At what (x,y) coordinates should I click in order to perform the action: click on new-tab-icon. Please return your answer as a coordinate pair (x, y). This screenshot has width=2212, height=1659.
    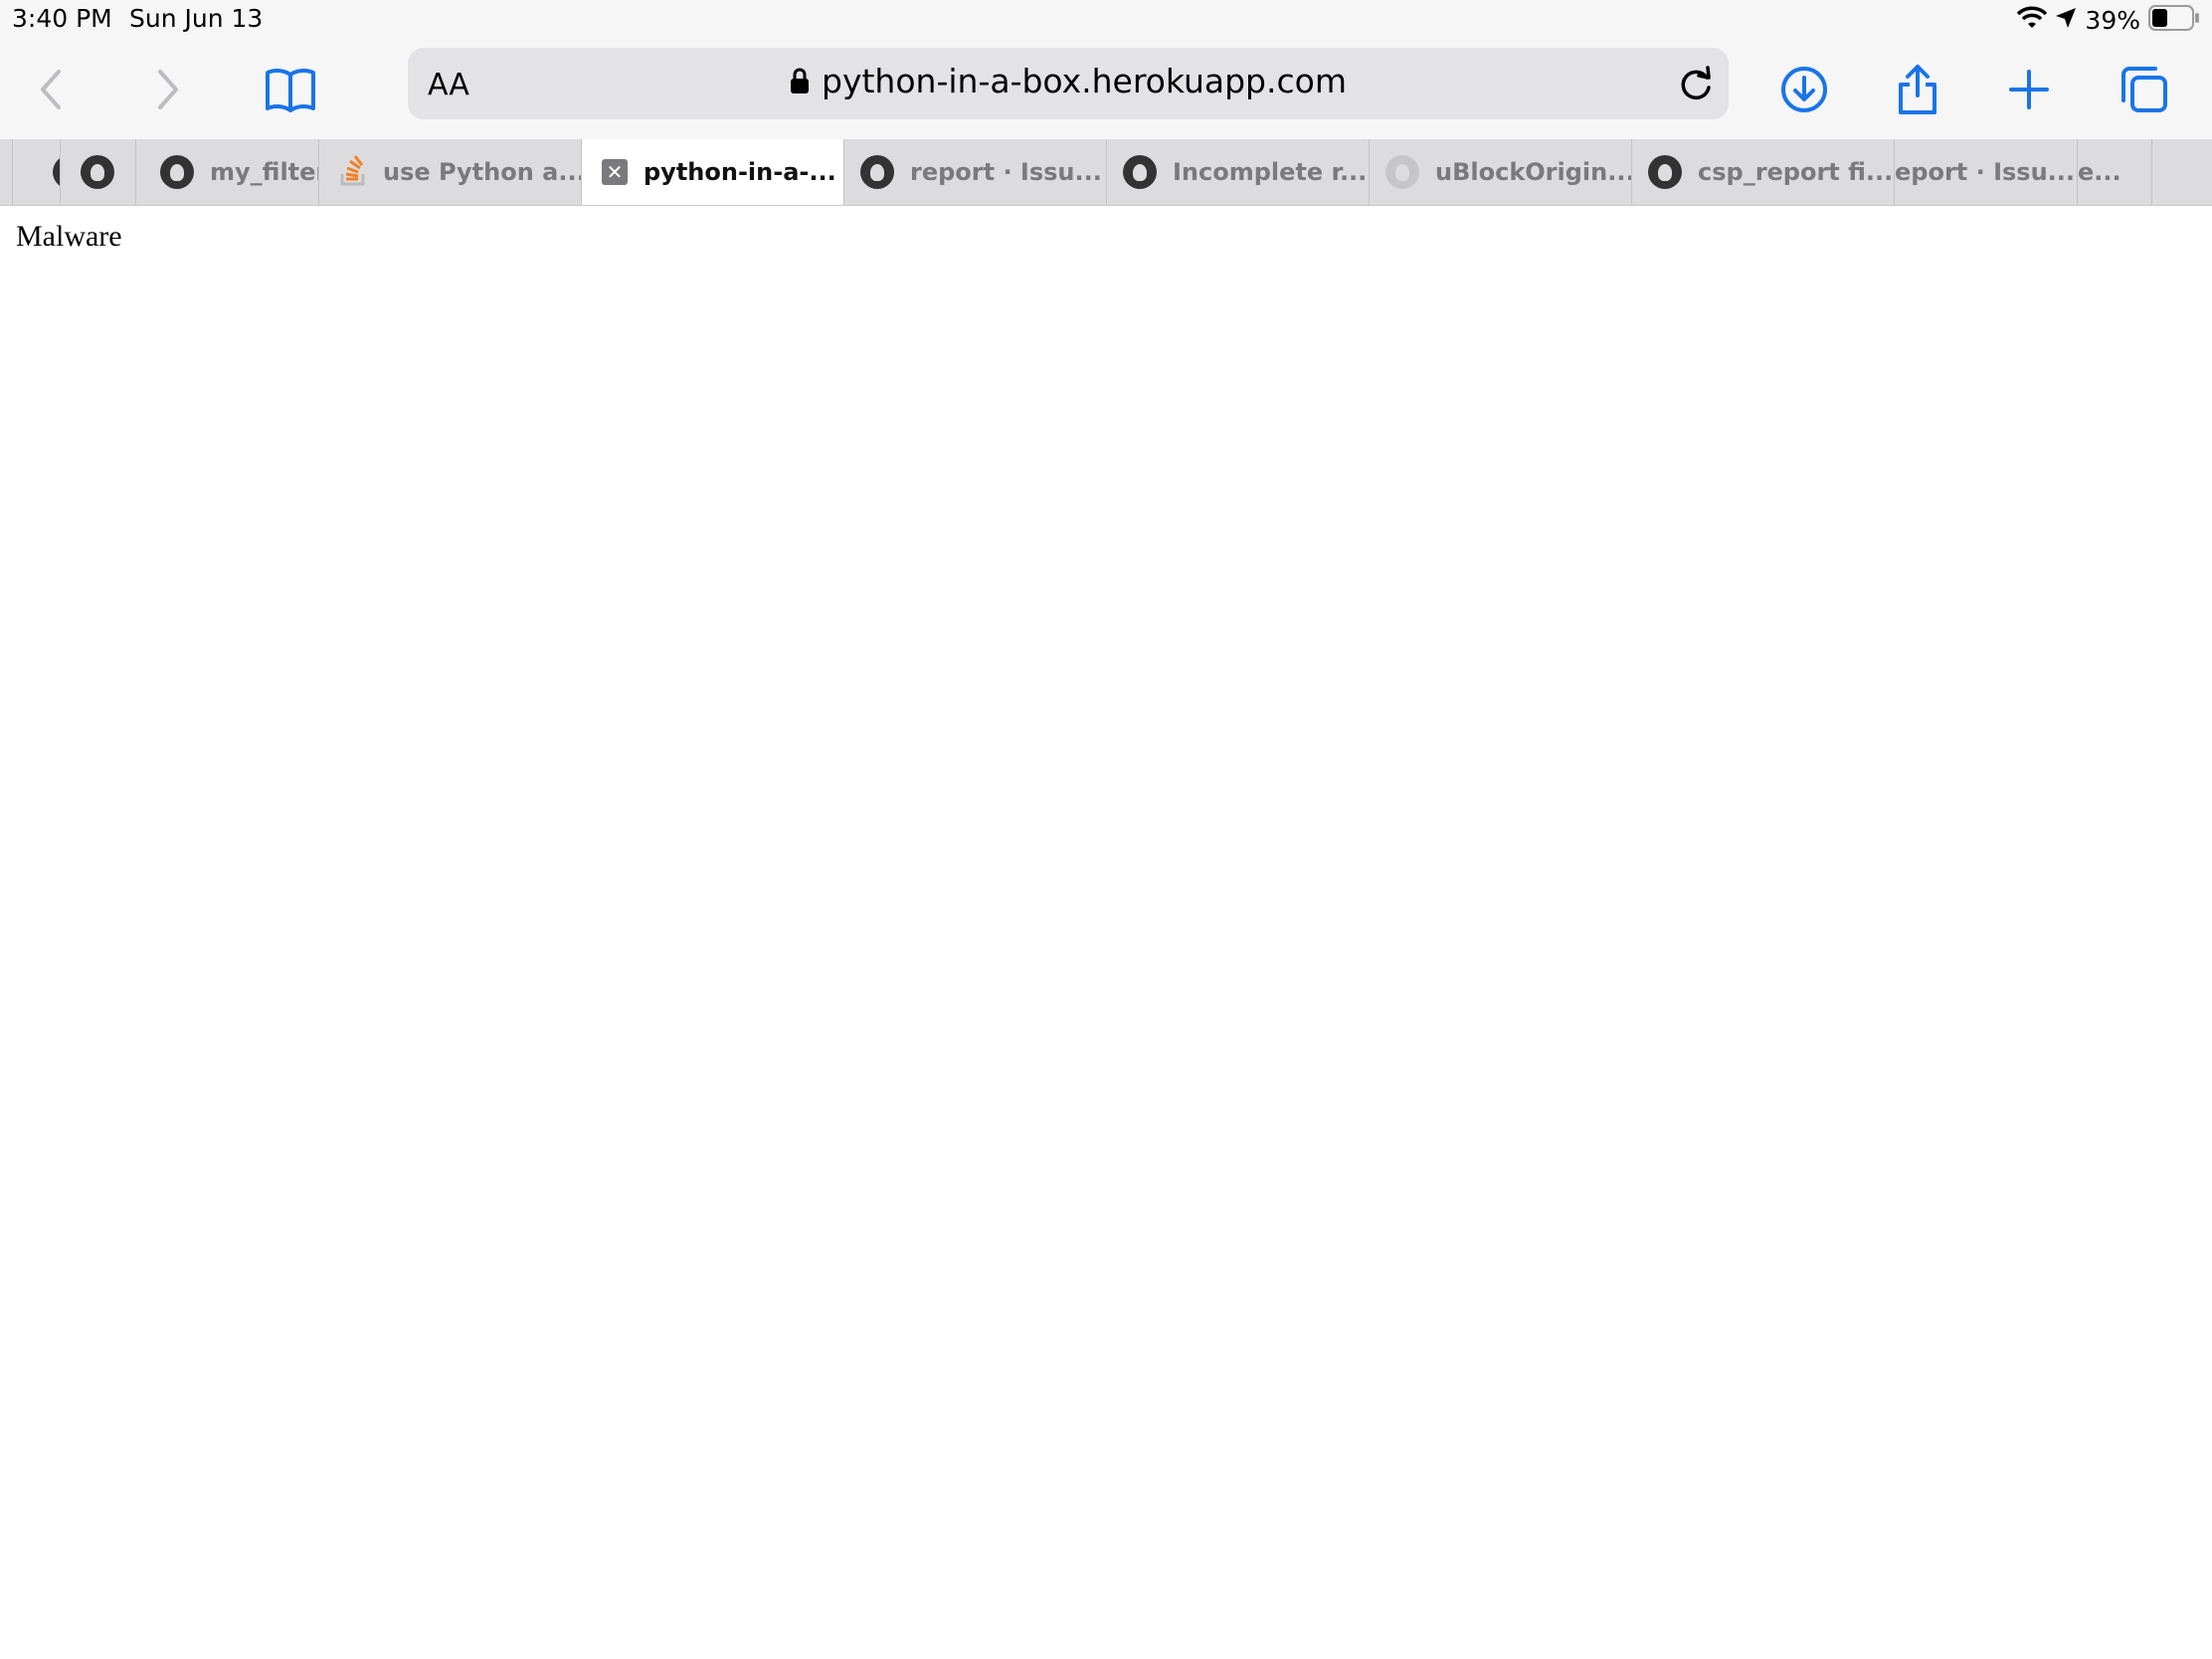
    Looking at the image, I should click on (2029, 89).